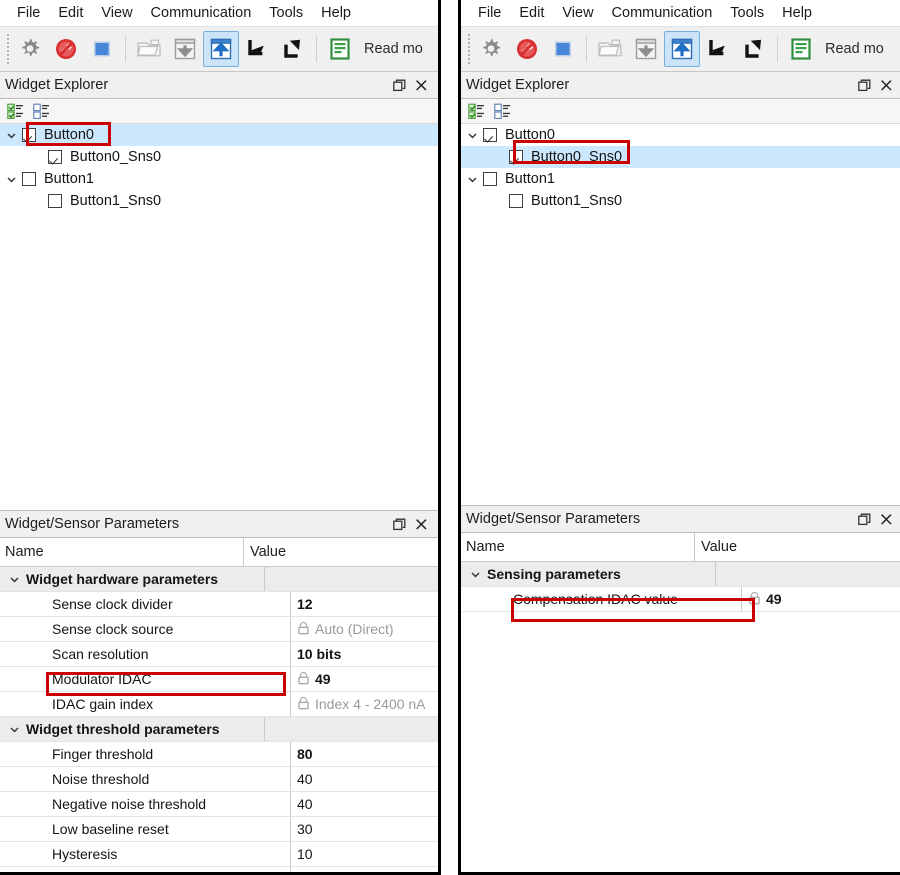 This screenshot has width=900, height=875. I want to click on param-row-idac-gain-index: IDAC gain index Index 4 - 2400 nA, so click(219, 704).